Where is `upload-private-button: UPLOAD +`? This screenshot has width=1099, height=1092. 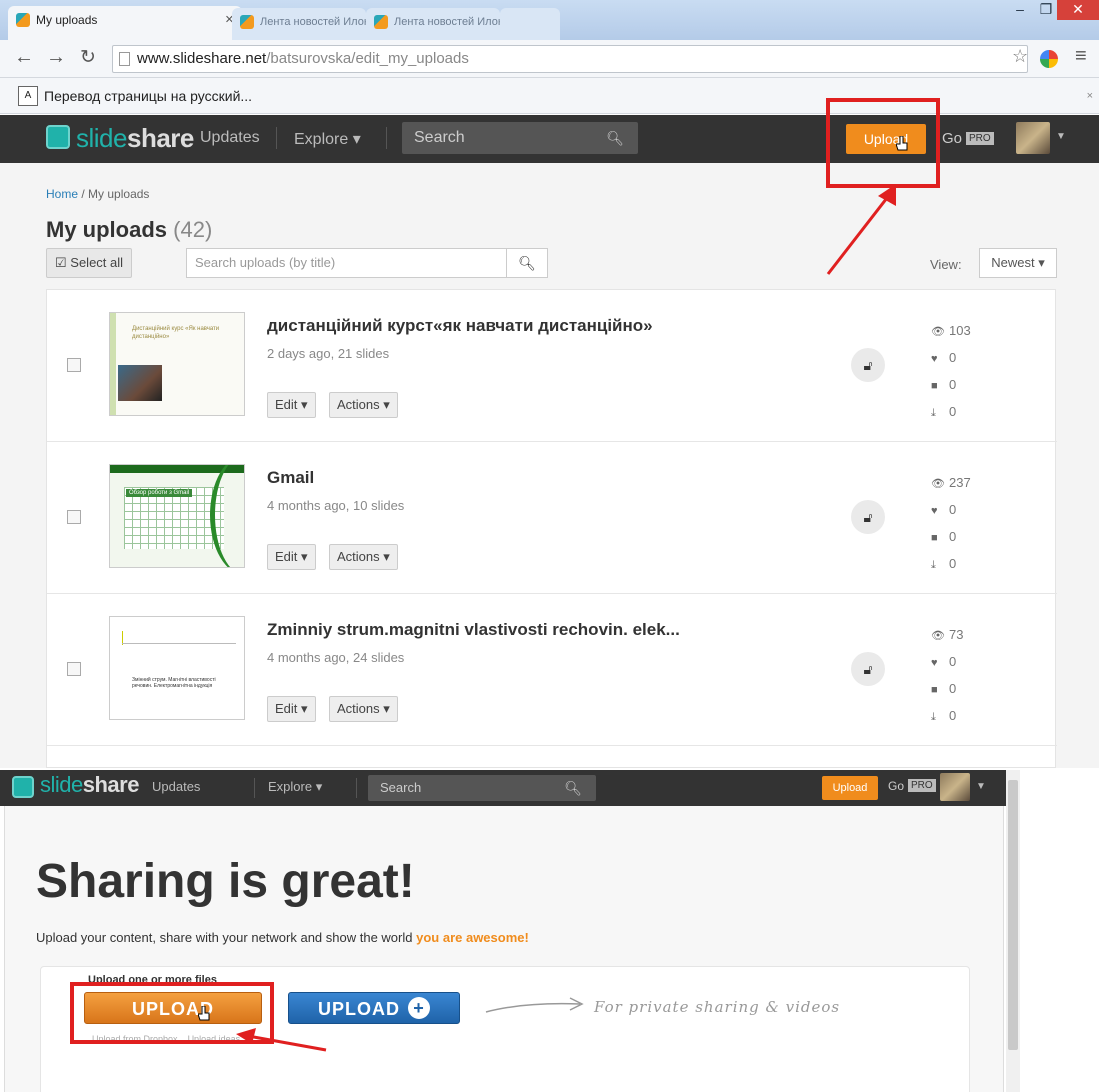
upload-private-button: UPLOAD + is located at coordinates (374, 1008).